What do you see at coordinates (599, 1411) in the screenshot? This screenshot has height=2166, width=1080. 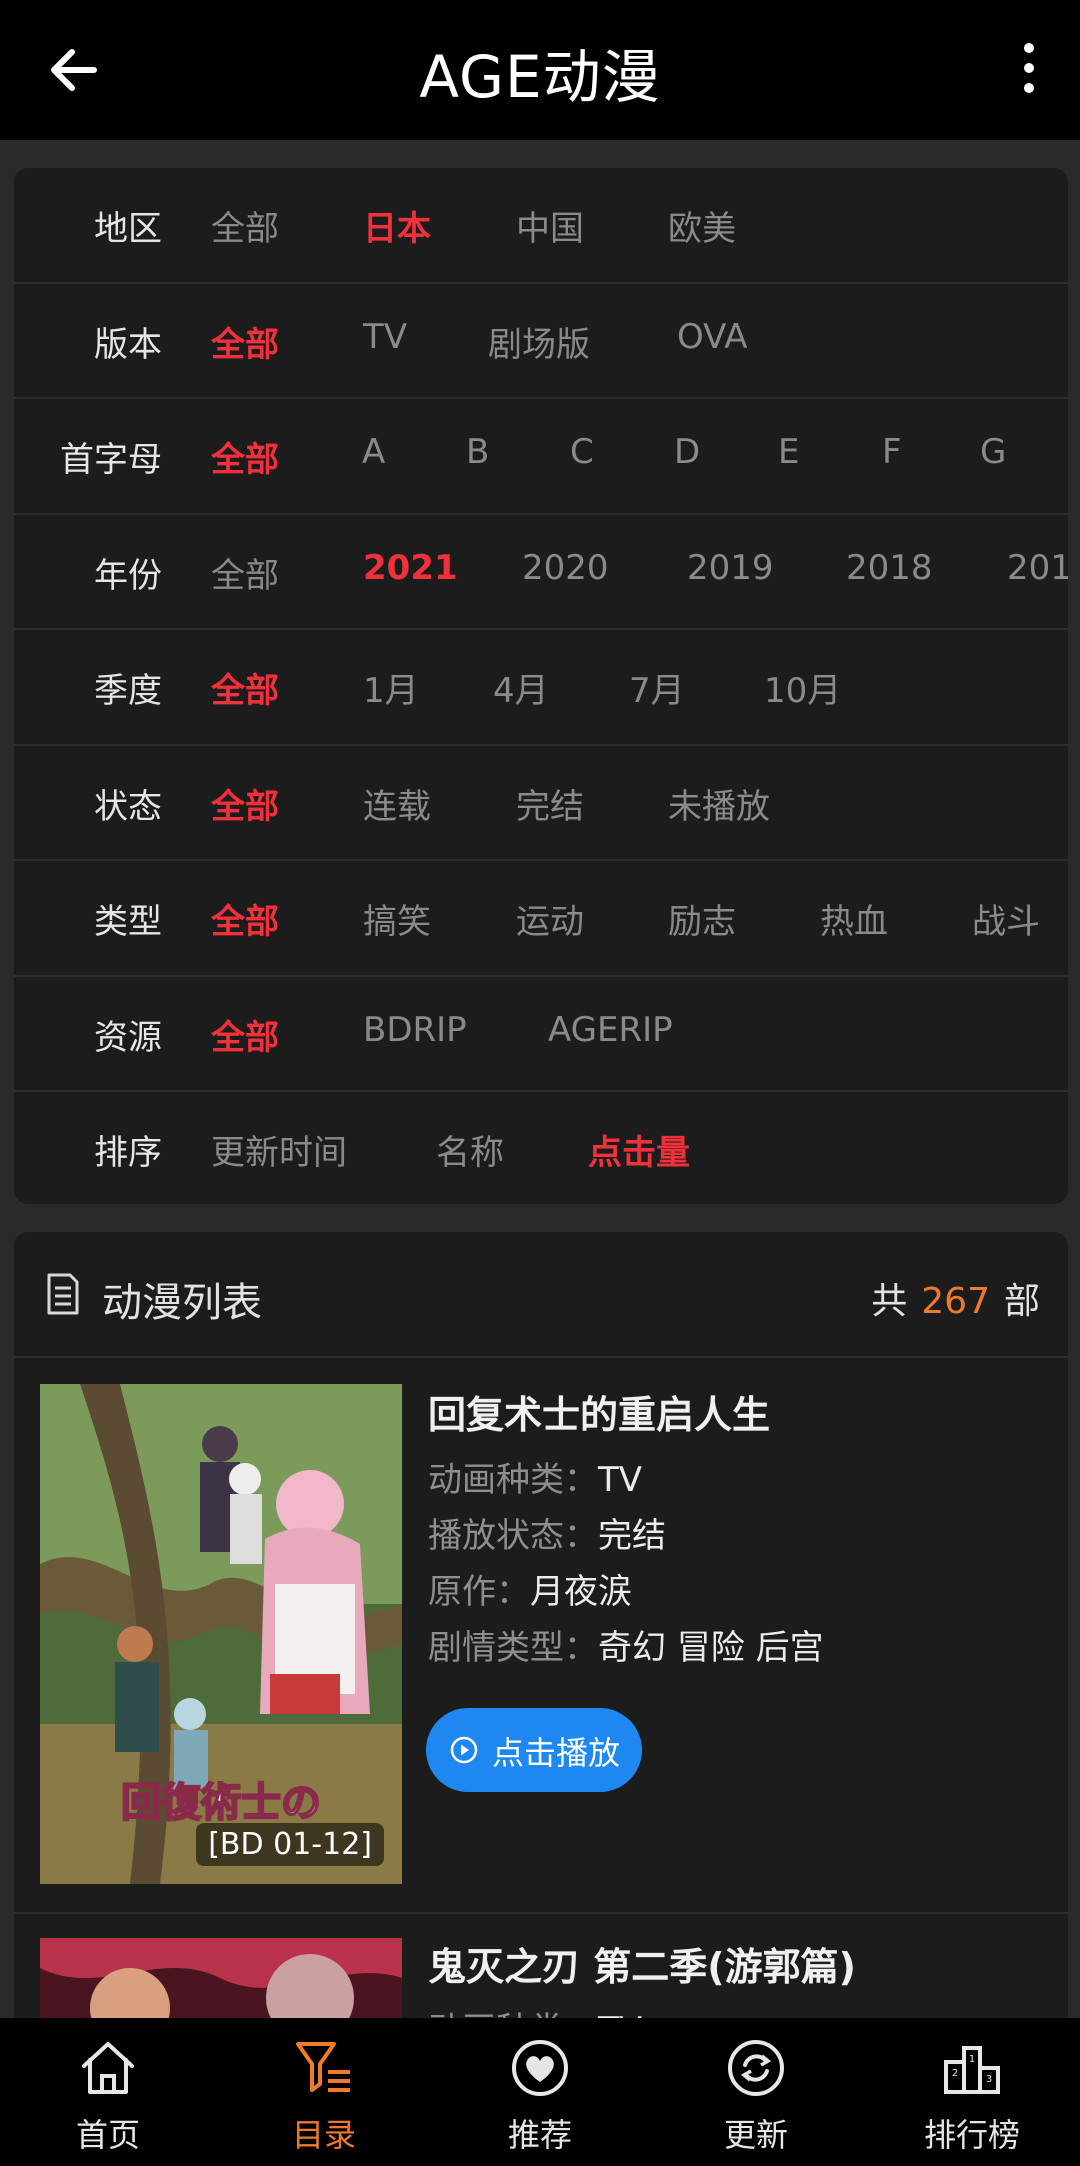 I see `anime-title: 回复术士的重启人生` at bounding box center [599, 1411].